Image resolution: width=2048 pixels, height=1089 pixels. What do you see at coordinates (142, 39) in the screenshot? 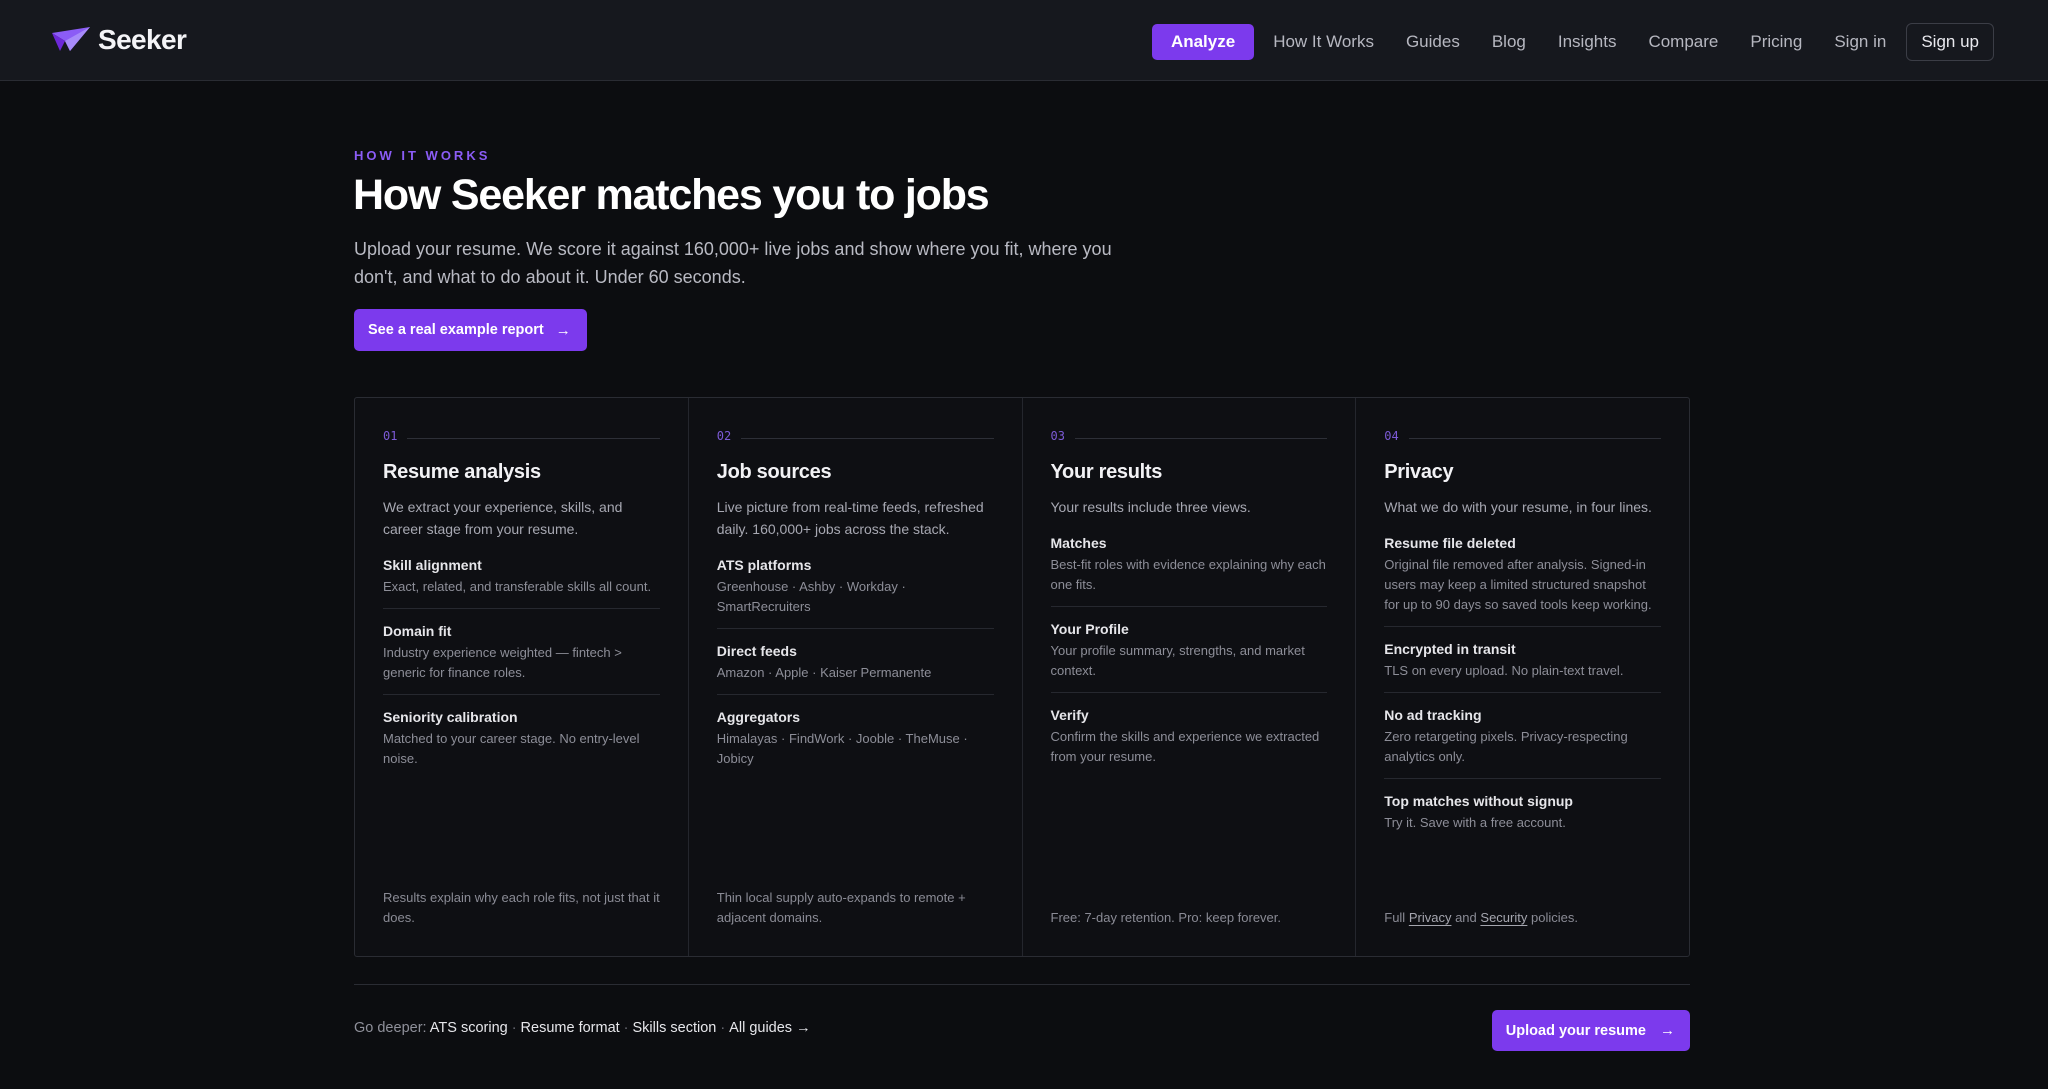
I see `brand-name: Seeker` at bounding box center [142, 39].